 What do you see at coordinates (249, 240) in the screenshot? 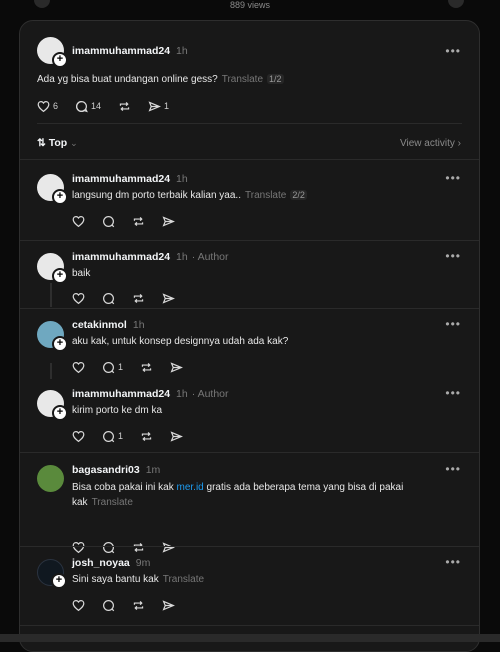
I see `divider` at bounding box center [249, 240].